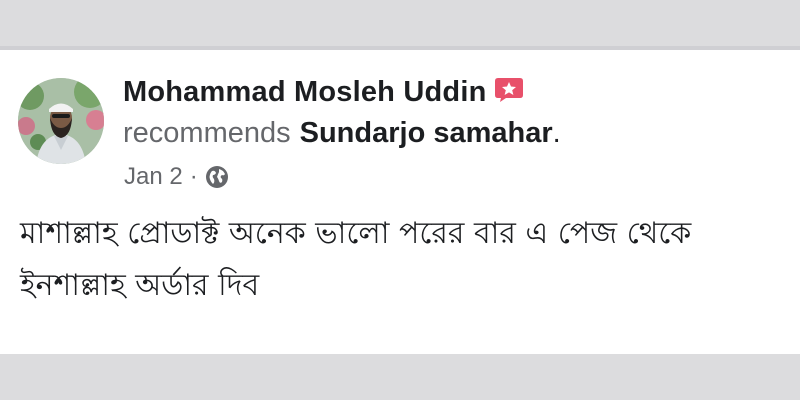 This screenshot has height=400, width=800. I want to click on author-name: Mohammad Mosleh Uddin, so click(305, 92).